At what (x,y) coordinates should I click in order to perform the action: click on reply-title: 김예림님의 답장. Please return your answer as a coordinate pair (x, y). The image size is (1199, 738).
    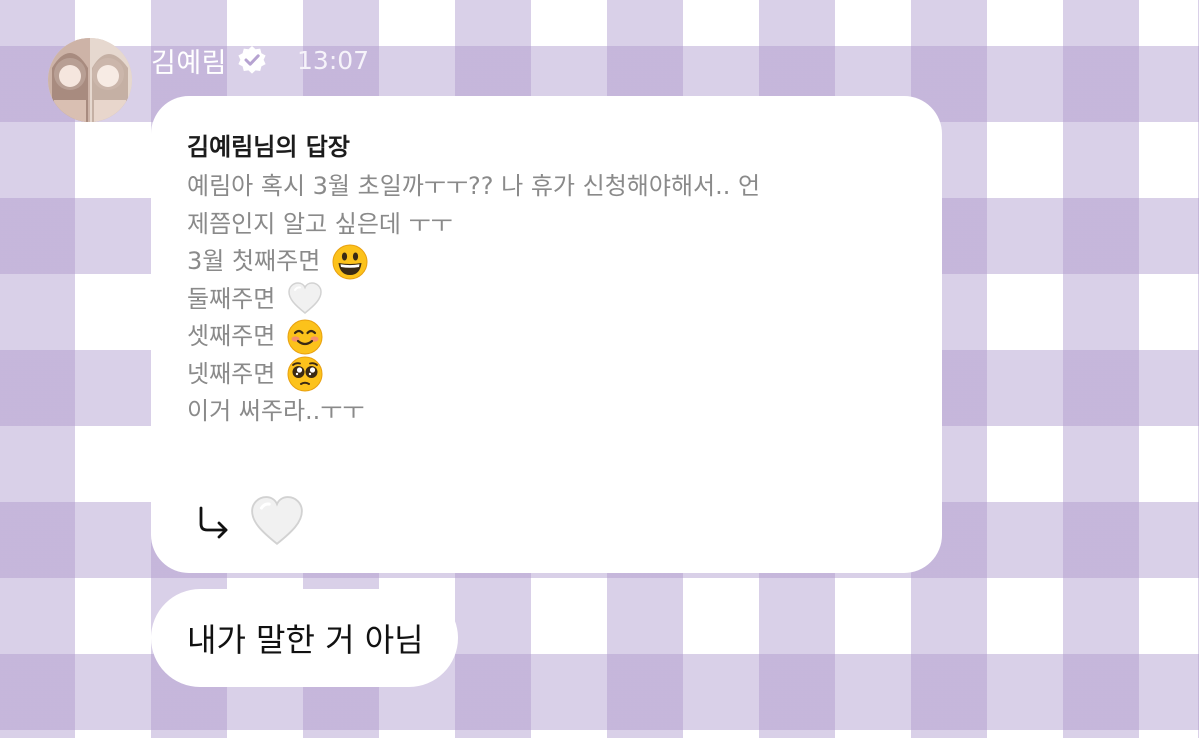
    Looking at the image, I should click on (268, 147).